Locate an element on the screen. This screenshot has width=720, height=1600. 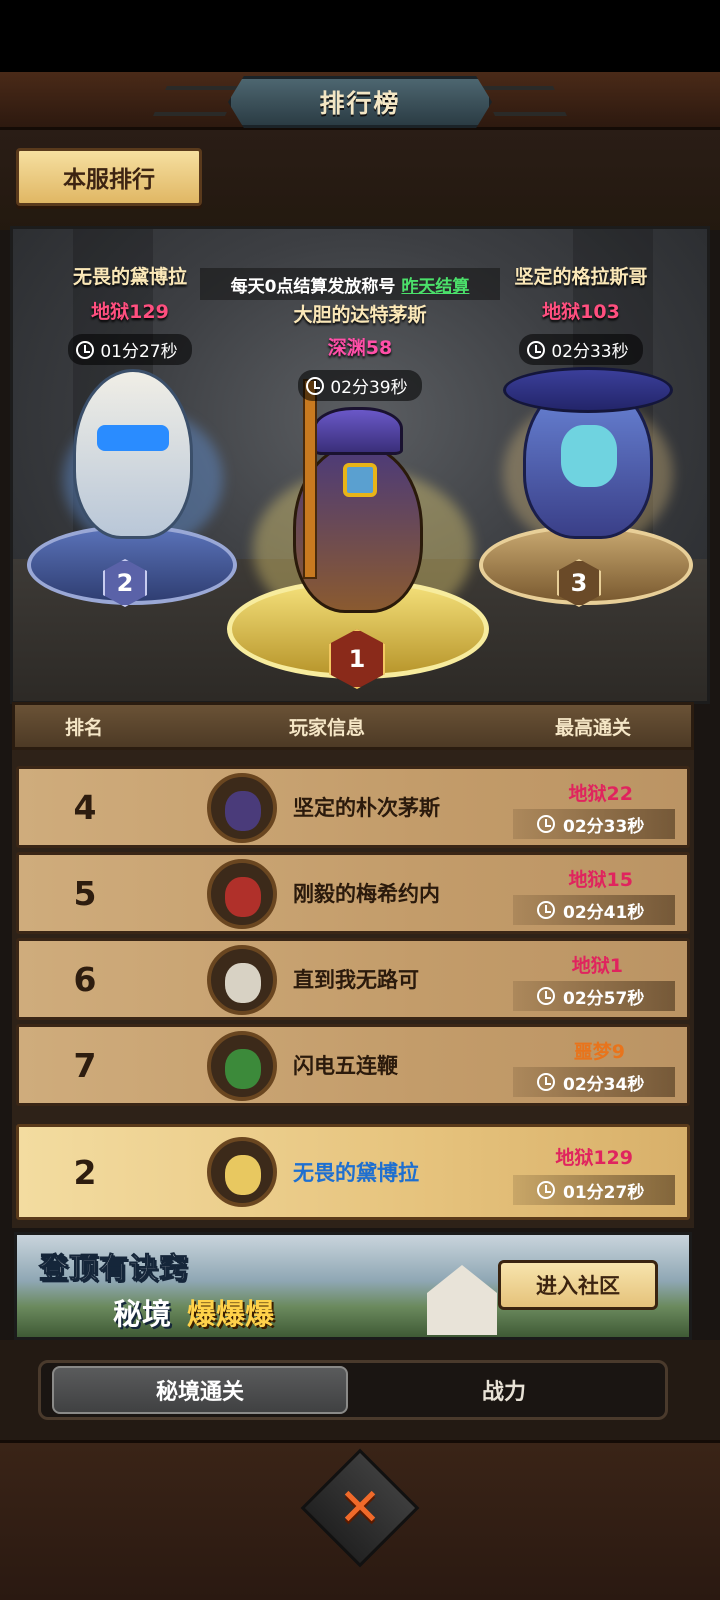
my-rank: 2 is located at coordinates (85, 1172).